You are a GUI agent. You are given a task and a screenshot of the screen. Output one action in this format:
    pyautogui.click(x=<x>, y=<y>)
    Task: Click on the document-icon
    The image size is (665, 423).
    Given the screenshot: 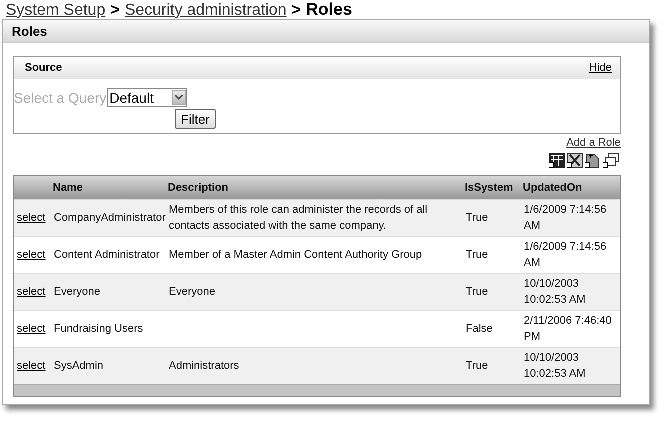 What is the action you would take?
    pyautogui.click(x=593, y=160)
    